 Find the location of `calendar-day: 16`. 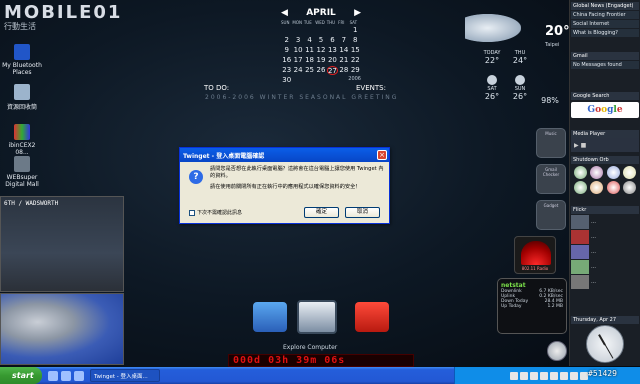

calendar-day: 16 is located at coordinates (286, 60).